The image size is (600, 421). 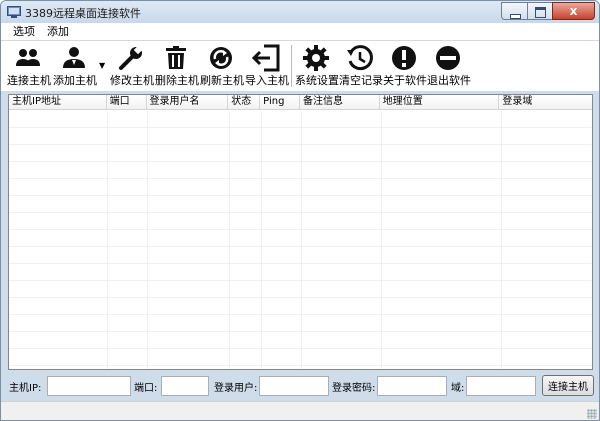 I want to click on column-remark: 备注信息, so click(x=340, y=102).